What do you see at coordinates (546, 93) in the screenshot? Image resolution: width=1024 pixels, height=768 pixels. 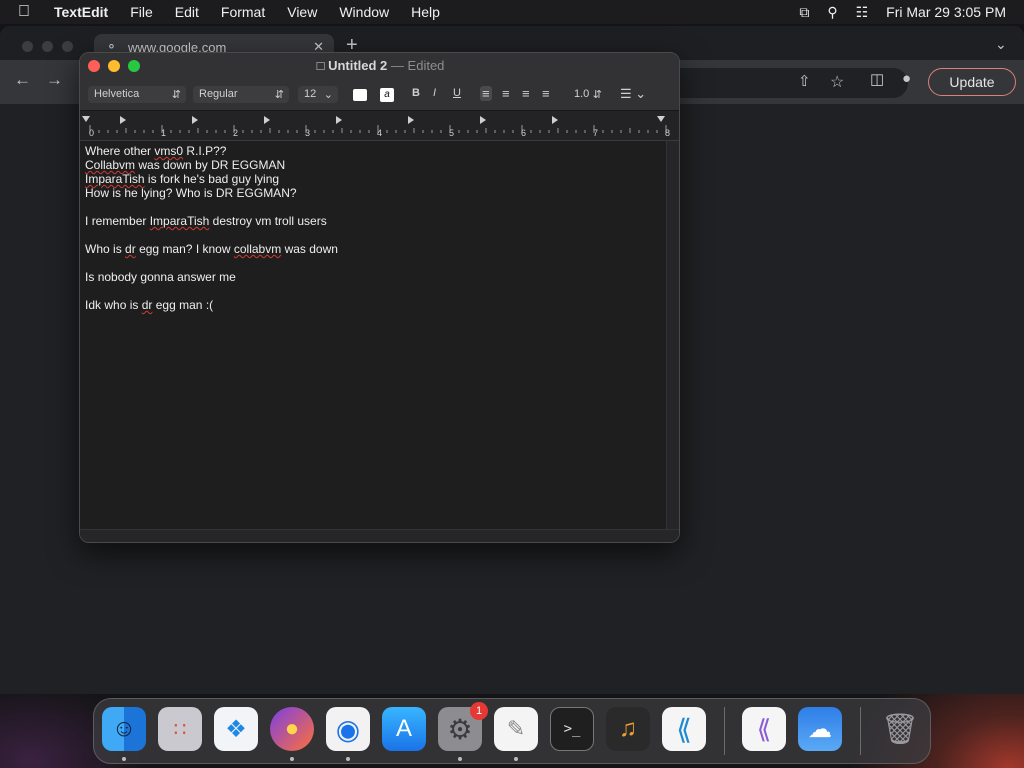 I see `justify-icon: ≡` at bounding box center [546, 93].